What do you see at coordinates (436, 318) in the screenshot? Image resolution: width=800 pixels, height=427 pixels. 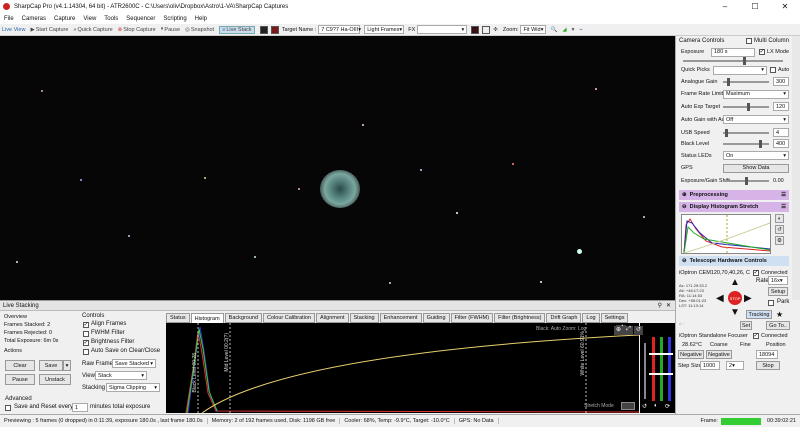 I see `tab-guiding: Guiding` at bounding box center [436, 318].